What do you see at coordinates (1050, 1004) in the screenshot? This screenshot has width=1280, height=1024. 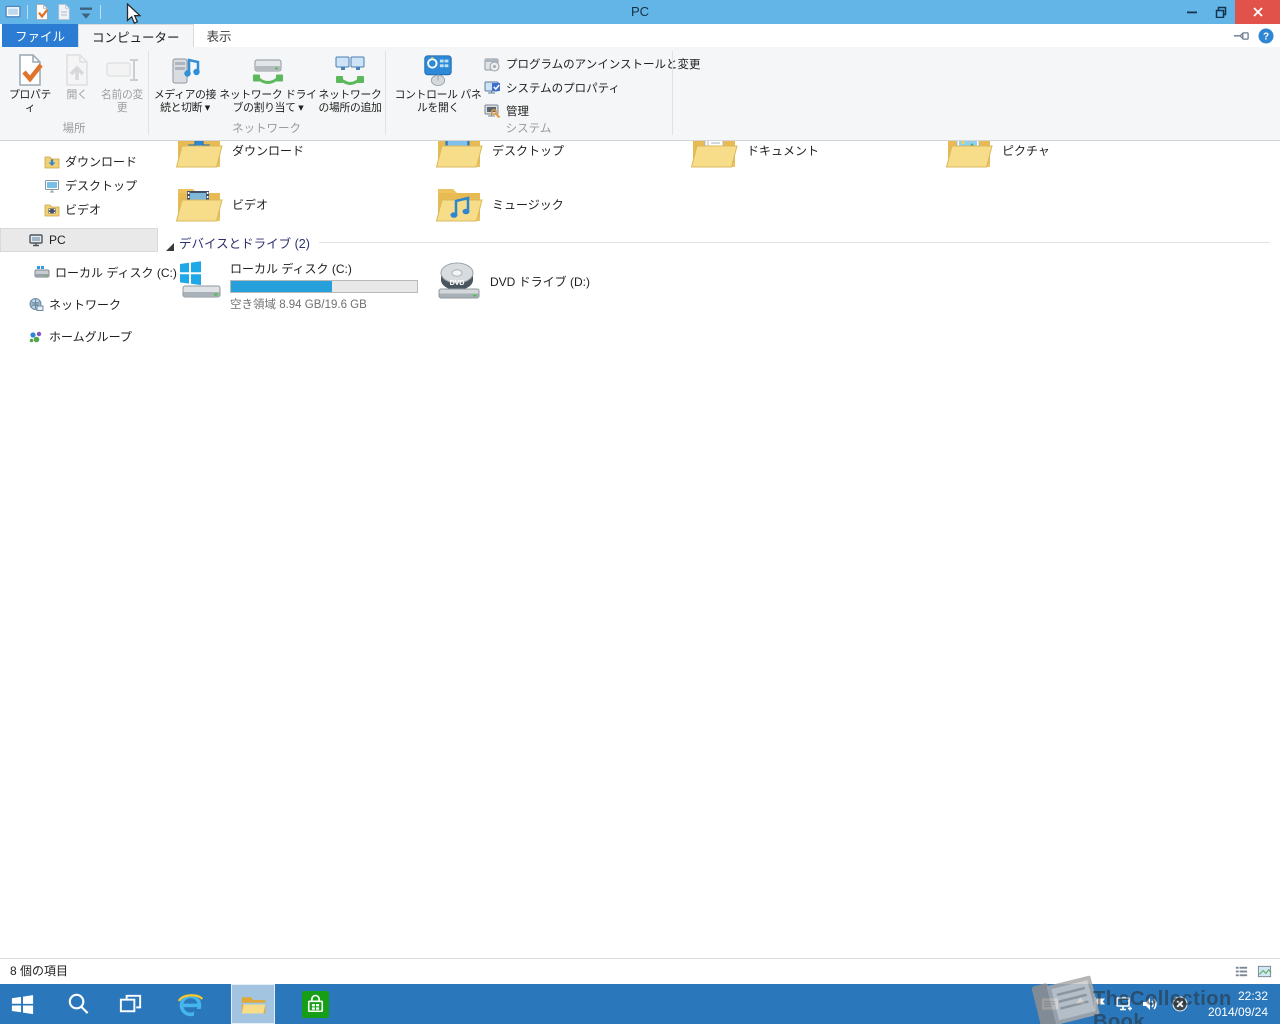 I see `tray-ime-icon` at bounding box center [1050, 1004].